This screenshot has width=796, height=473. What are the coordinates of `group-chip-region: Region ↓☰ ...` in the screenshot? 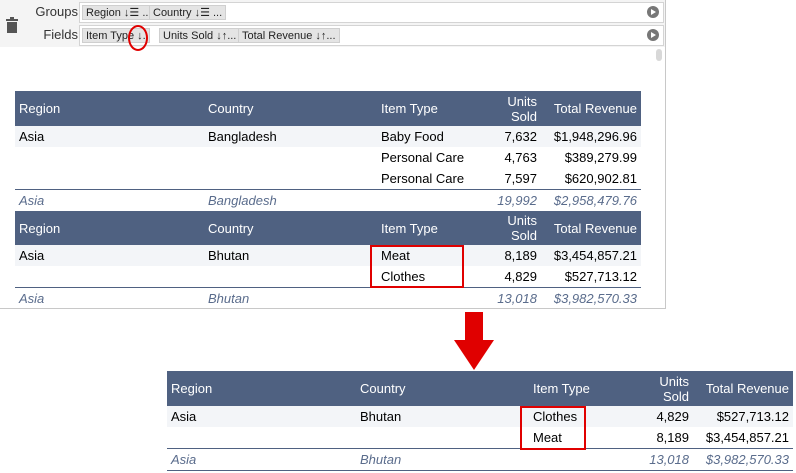 It's located at (119, 12).